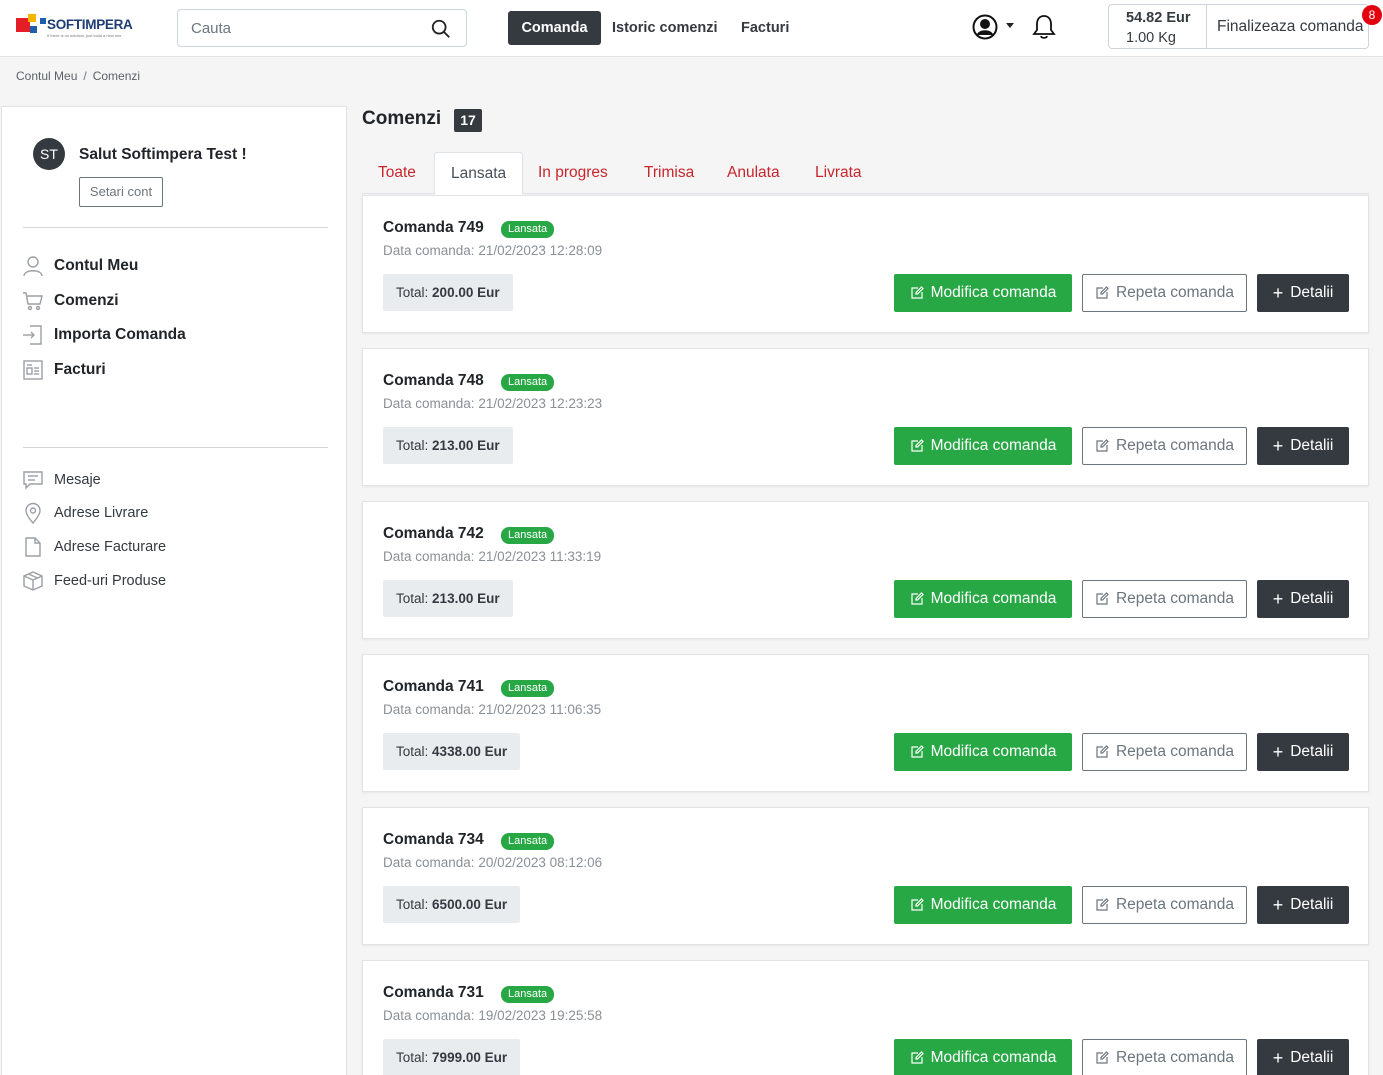 The height and width of the screenshot is (1075, 1383). Describe the element at coordinates (540, 250) in the screenshot. I see `order-date-value: 21/02/2023 12:28:09` at that location.